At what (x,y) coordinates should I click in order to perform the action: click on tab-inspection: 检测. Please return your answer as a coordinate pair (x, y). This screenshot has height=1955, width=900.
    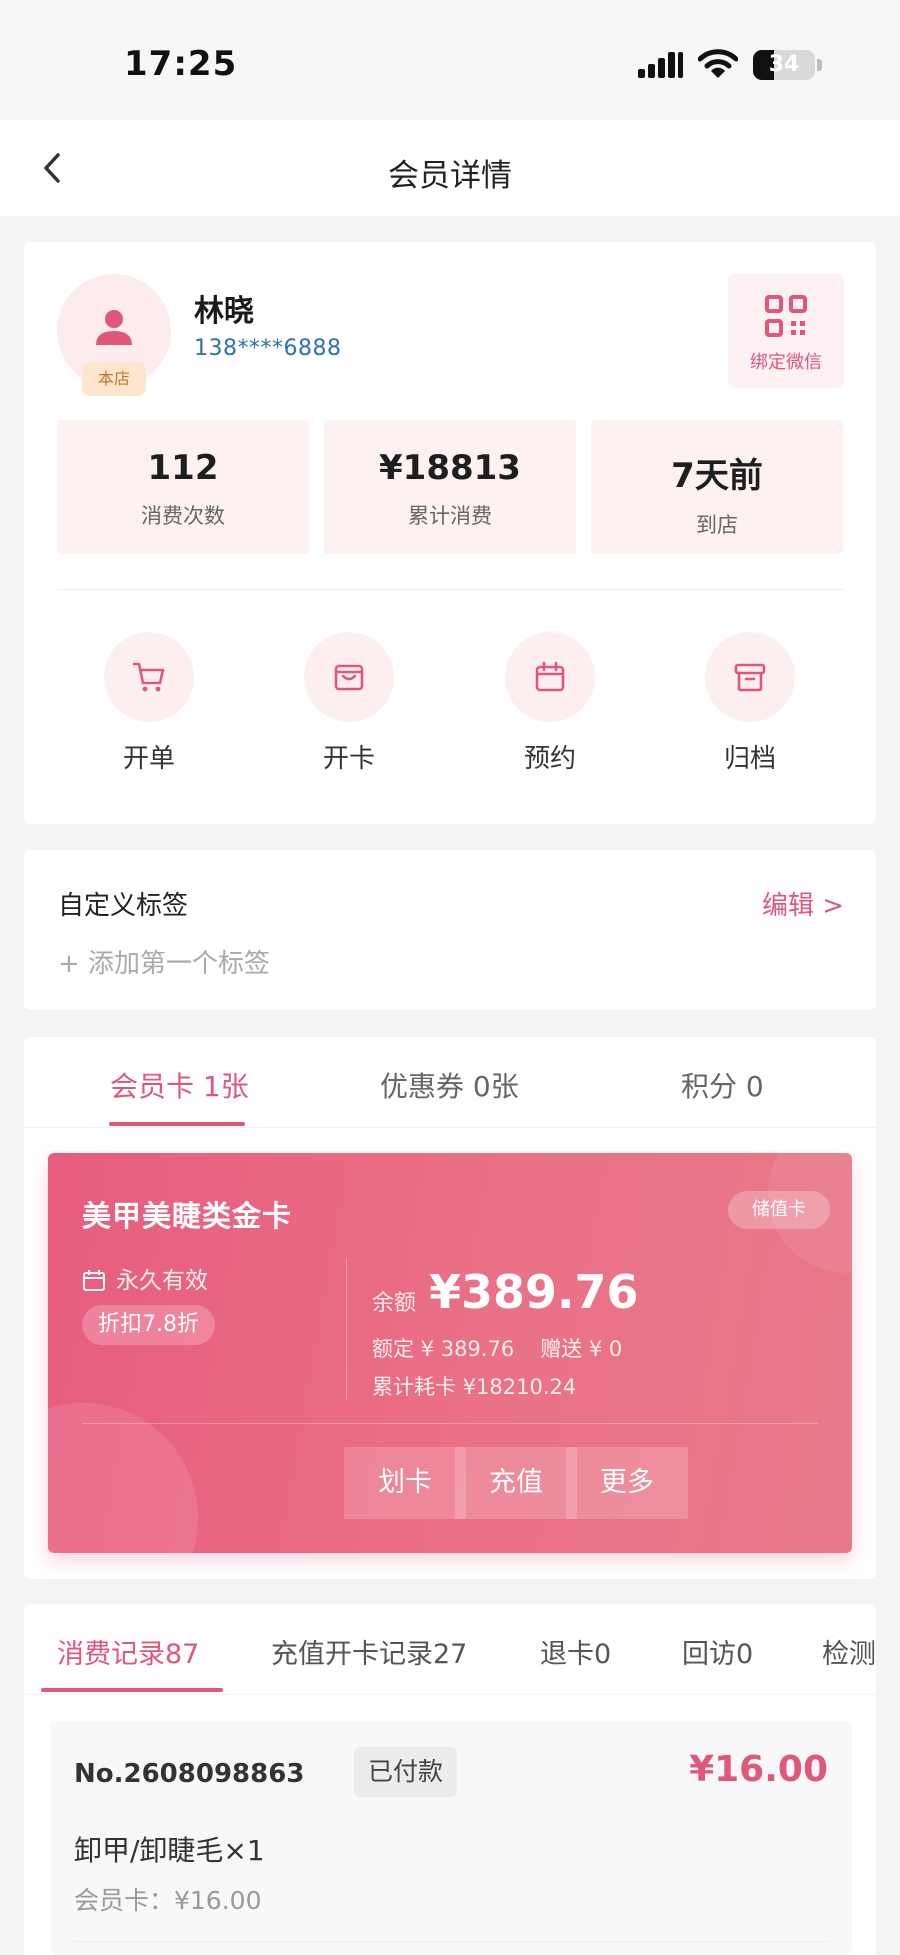
    Looking at the image, I should click on (849, 1651).